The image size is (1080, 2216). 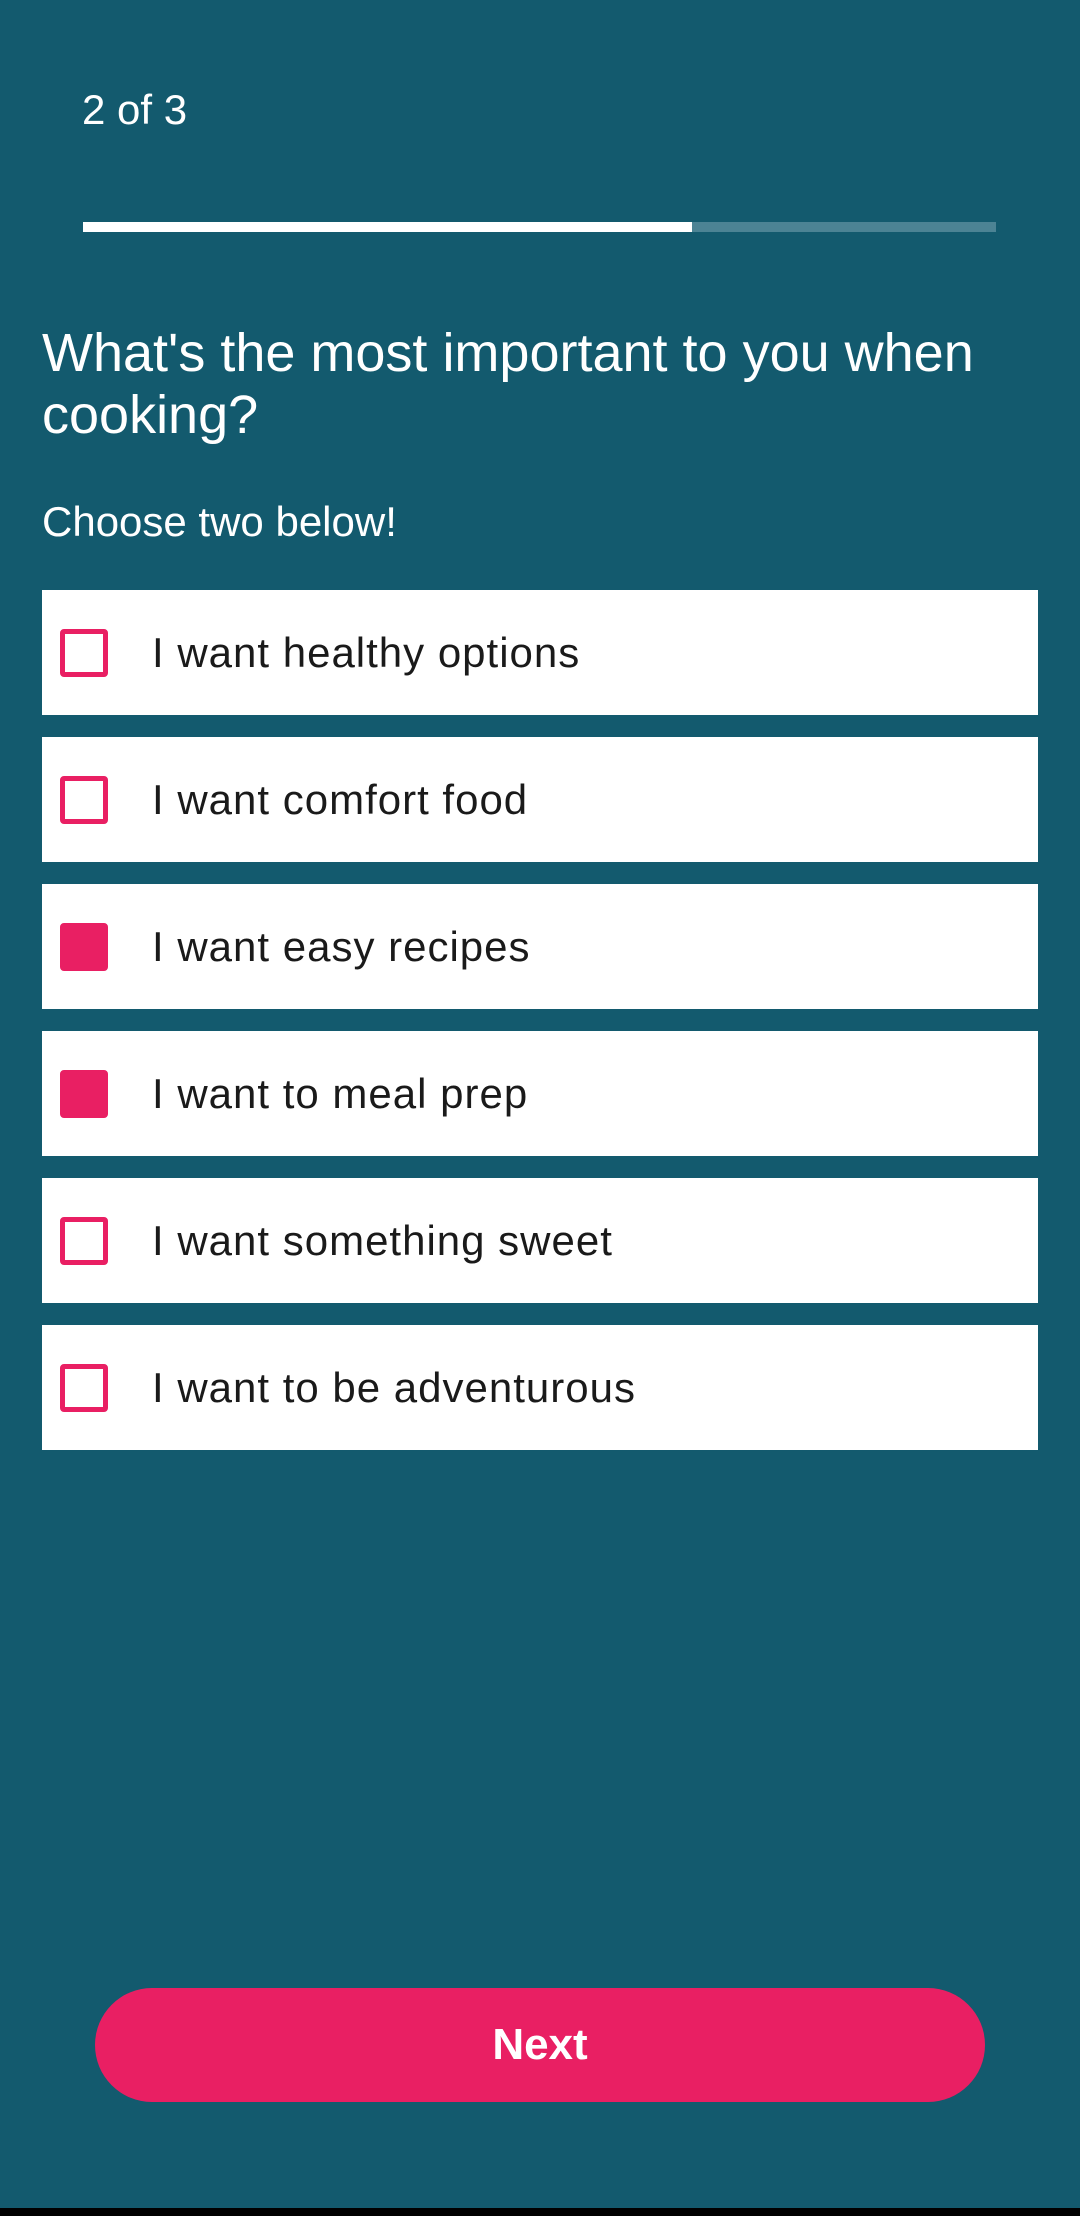 What do you see at coordinates (341, 946) in the screenshot?
I see `option-label: I want easy recipes` at bounding box center [341, 946].